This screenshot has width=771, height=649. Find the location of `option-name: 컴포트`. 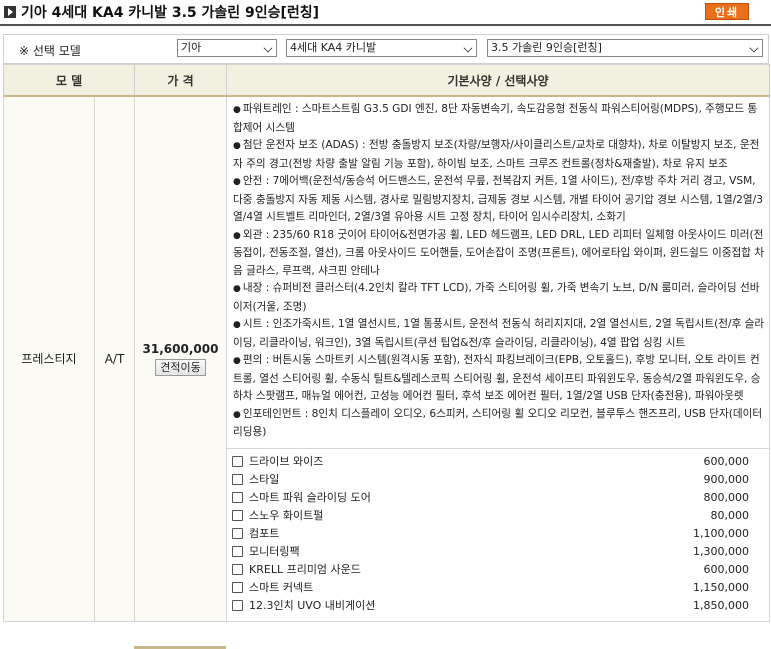

option-name: 컴포트 is located at coordinates (264, 533).